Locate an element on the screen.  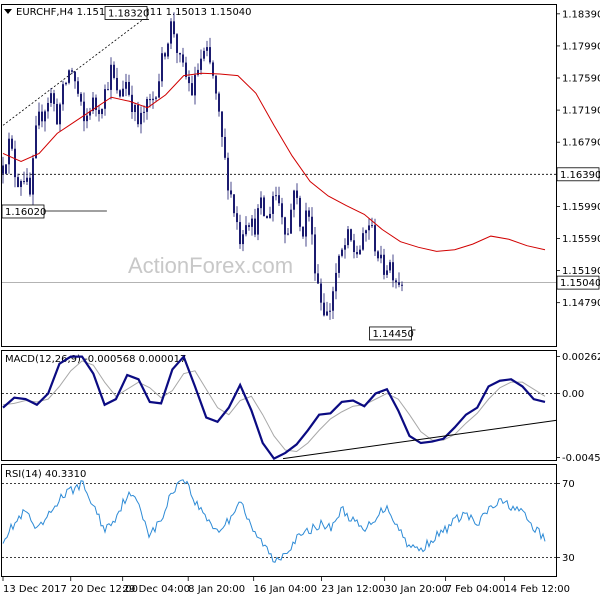
x-tick-label: 29 Dec 04:00 is located at coordinates (156, 589).